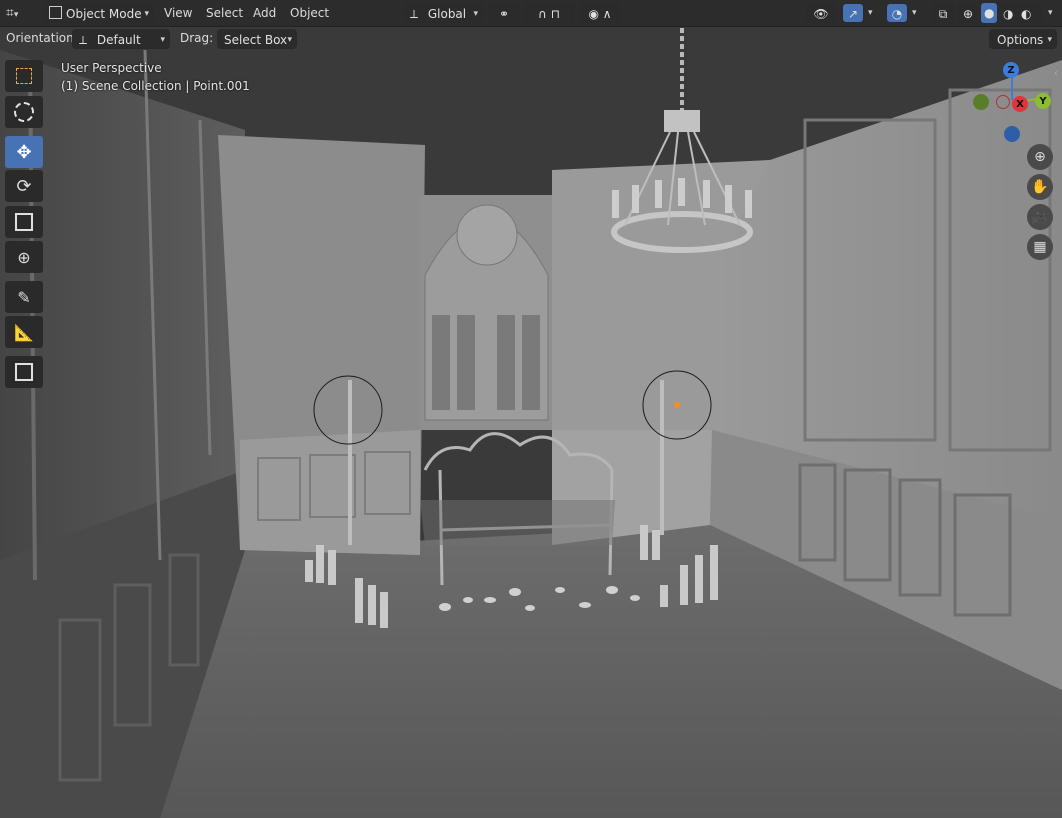 This screenshot has width=1062, height=818. I want to click on scale-tool, so click(24, 222).